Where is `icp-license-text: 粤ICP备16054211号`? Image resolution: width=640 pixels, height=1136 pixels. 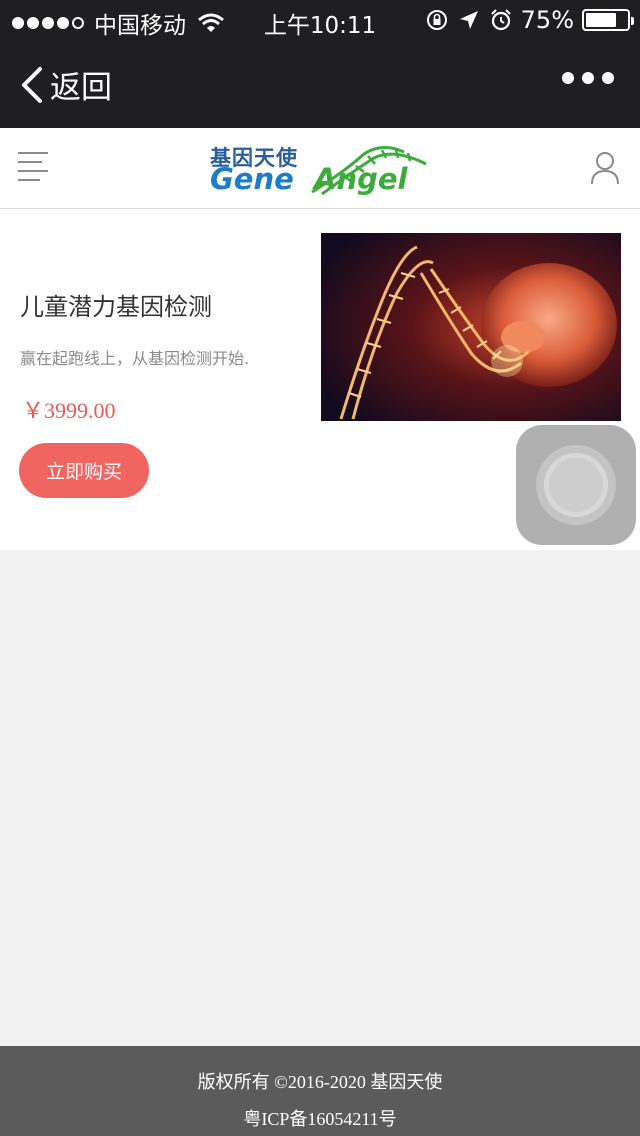
icp-license-text: 粤ICP备16054211号 is located at coordinates (320, 1118).